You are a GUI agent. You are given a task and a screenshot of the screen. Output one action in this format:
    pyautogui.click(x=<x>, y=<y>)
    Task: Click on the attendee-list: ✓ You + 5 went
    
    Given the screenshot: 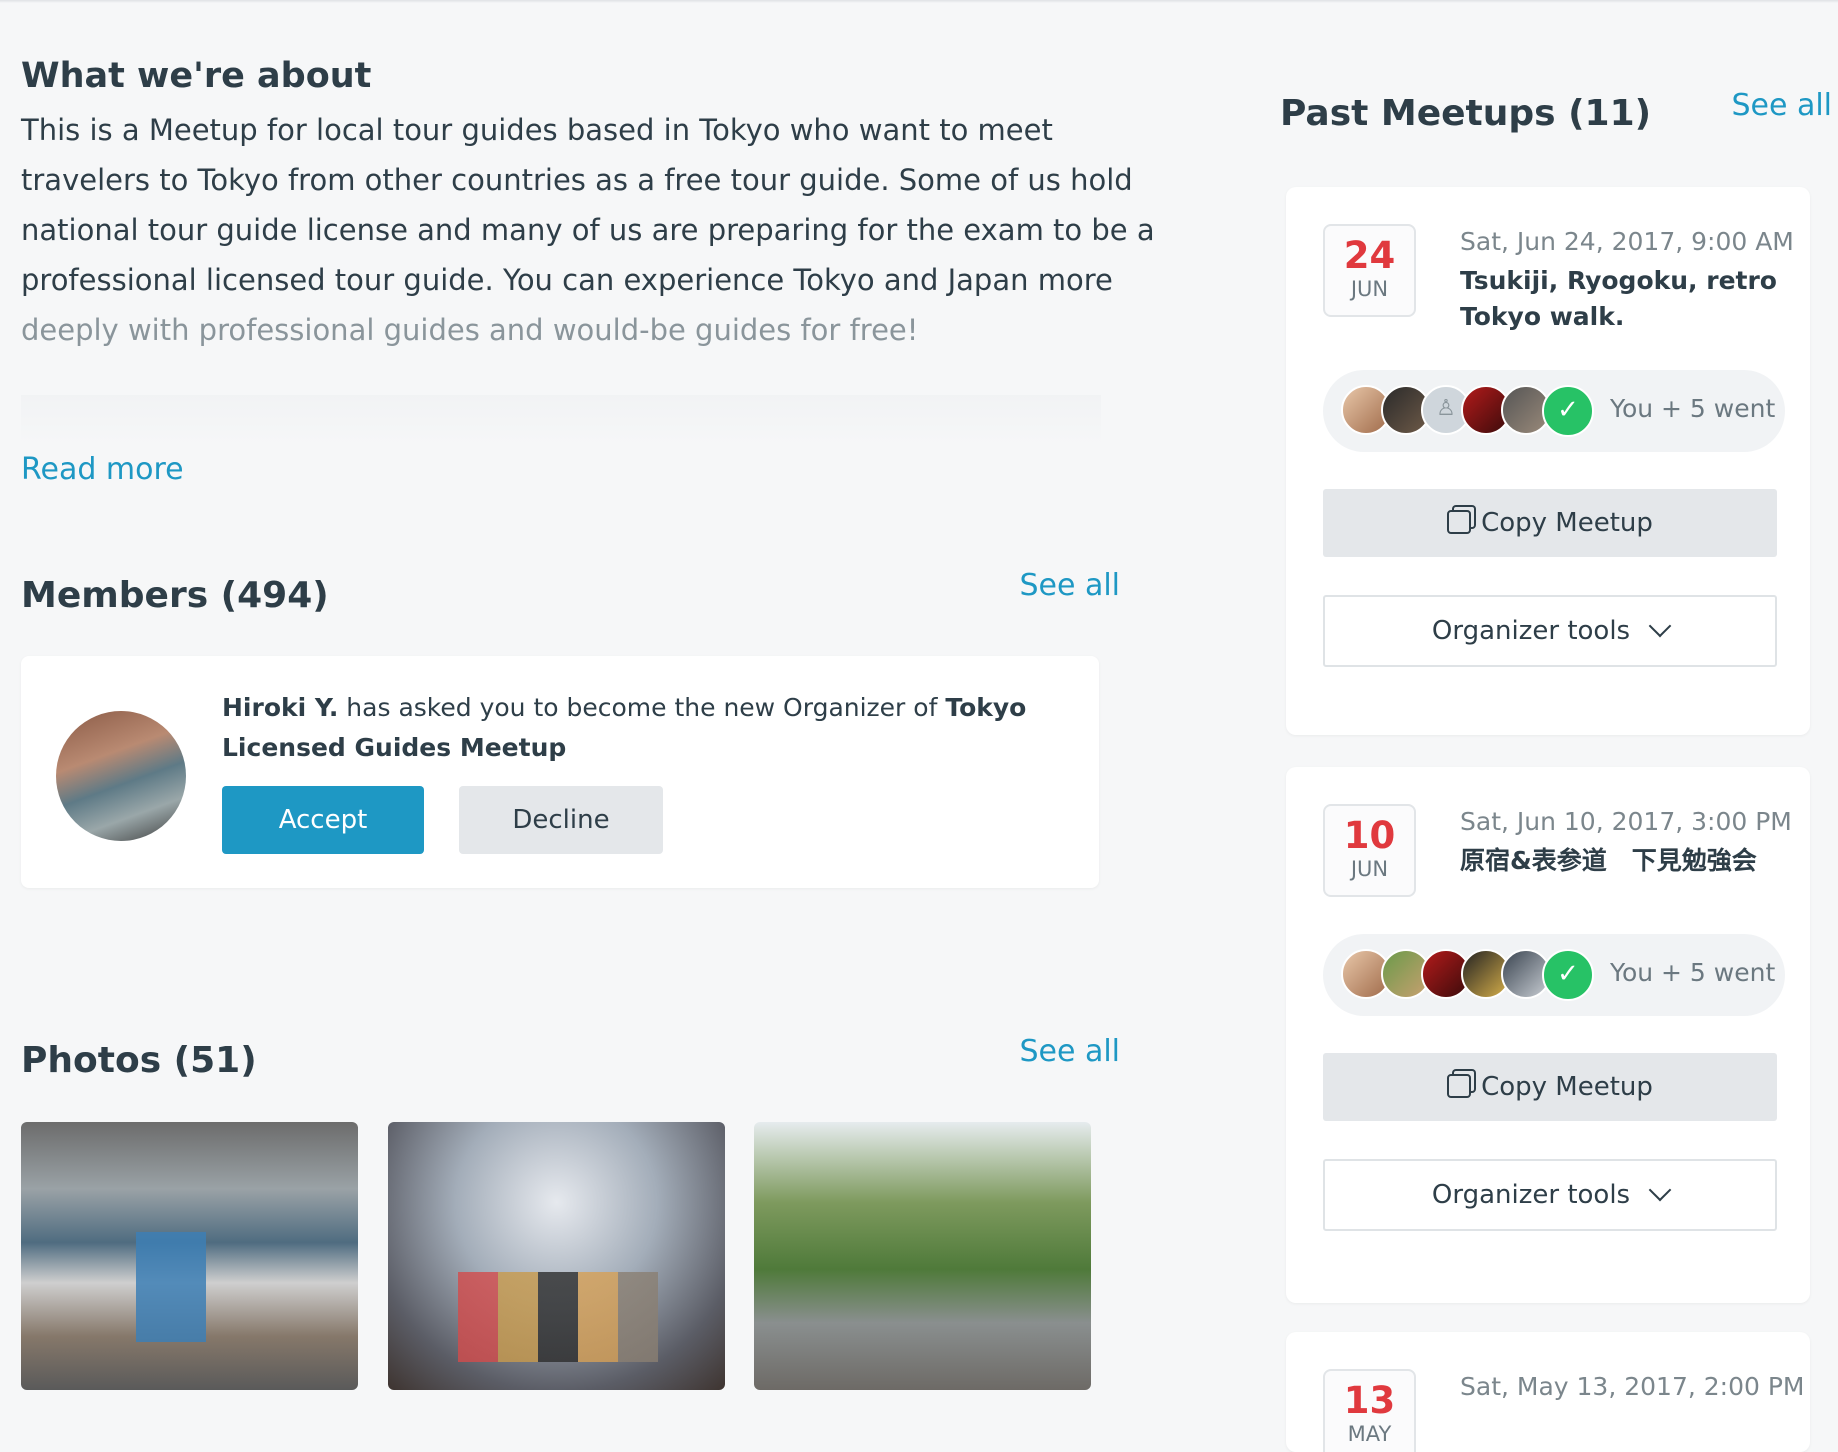 What is the action you would take?
    pyautogui.click(x=1554, y=975)
    